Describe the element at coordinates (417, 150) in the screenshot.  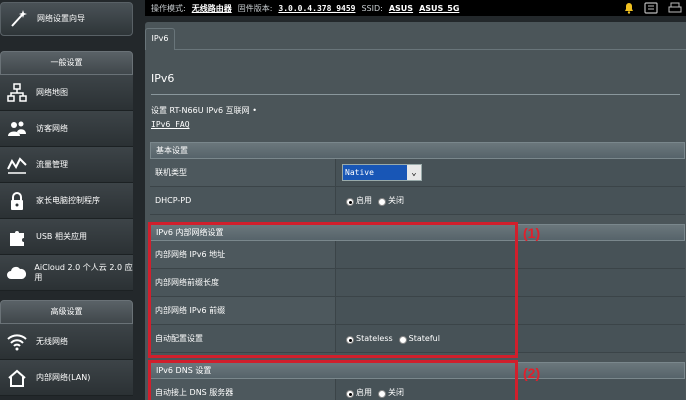
I see `basic-settings-header: 基本设置` at that location.